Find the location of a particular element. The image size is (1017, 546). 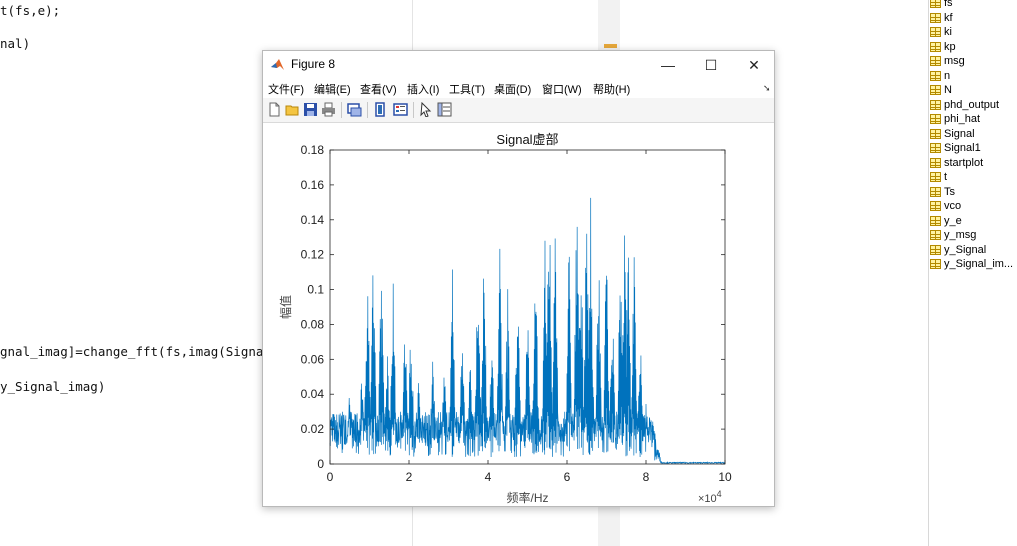

pointer-icon is located at coordinates (426, 109).